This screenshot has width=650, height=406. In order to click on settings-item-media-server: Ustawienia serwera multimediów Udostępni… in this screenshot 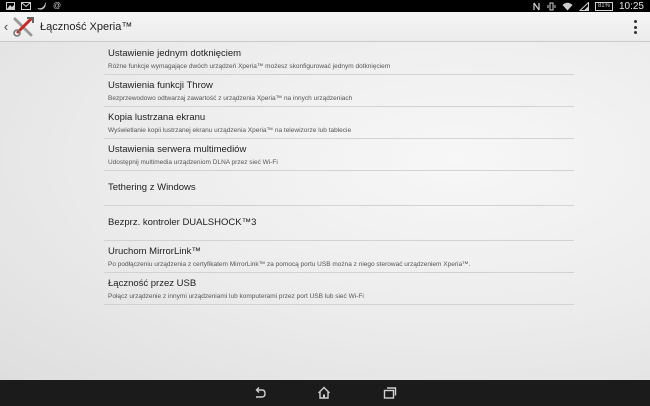, I will do `click(339, 155)`.